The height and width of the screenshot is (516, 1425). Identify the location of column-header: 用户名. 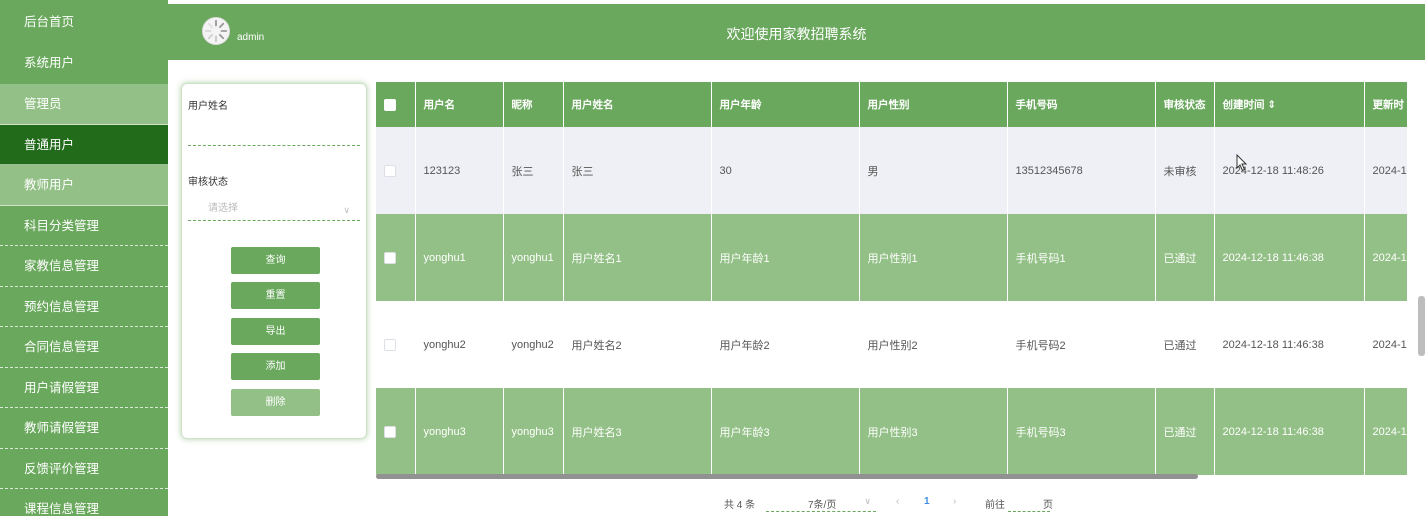
(459, 104).